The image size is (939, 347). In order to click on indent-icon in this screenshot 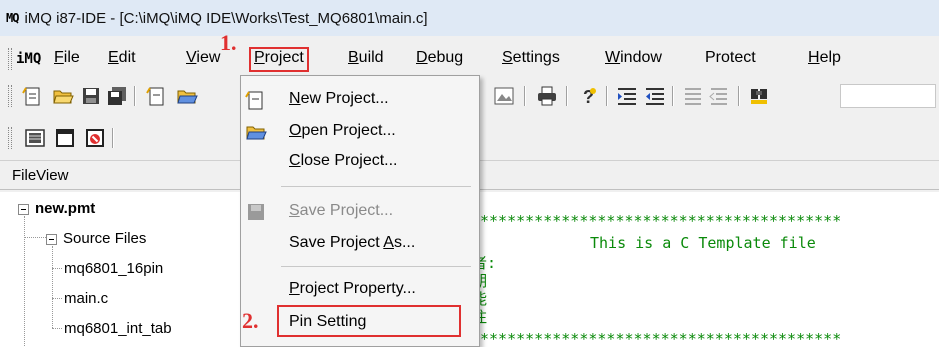, I will do `click(627, 96)`.